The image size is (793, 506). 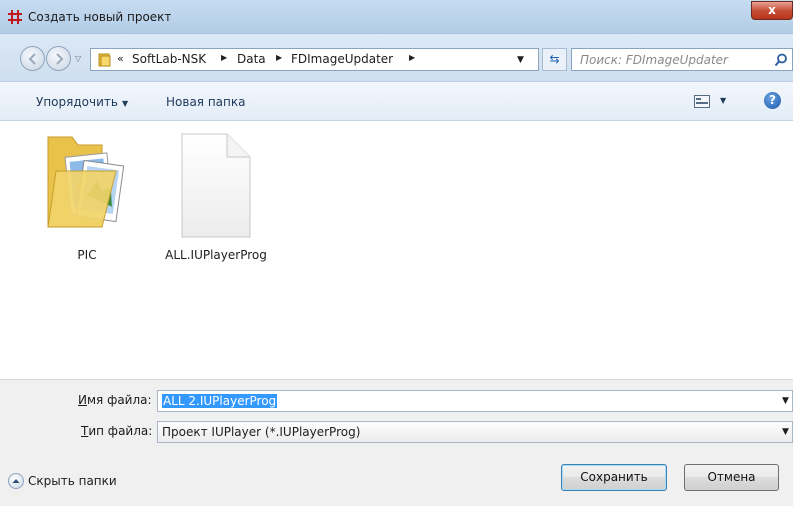 I want to click on cancel-button: Отмена, so click(x=731, y=477).